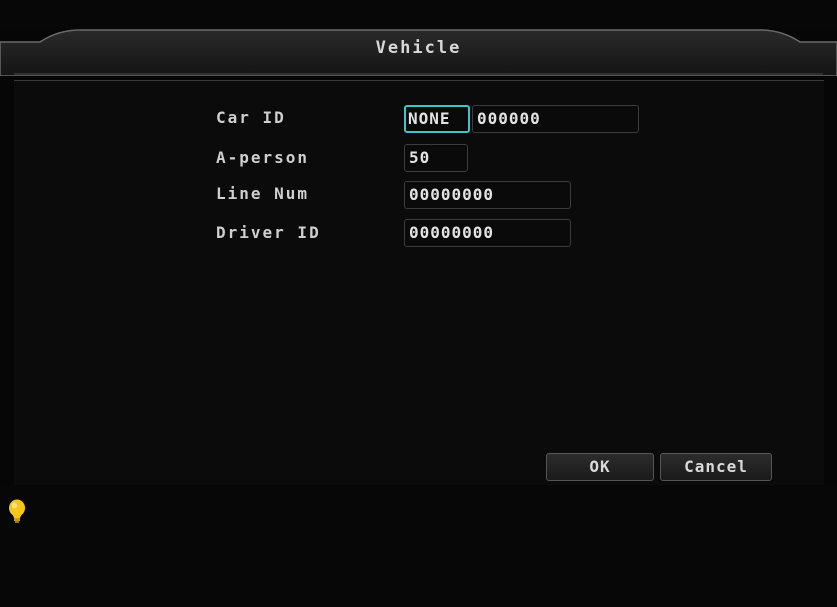 This screenshot has height=607, width=837. I want to click on car-id-prefix-field: NONE, so click(437, 119).